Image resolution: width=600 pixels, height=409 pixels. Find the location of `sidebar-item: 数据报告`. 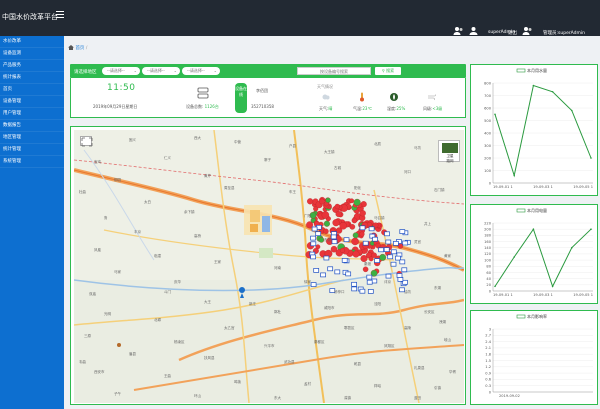

sidebar-item: 数据报告 is located at coordinates (32, 126).